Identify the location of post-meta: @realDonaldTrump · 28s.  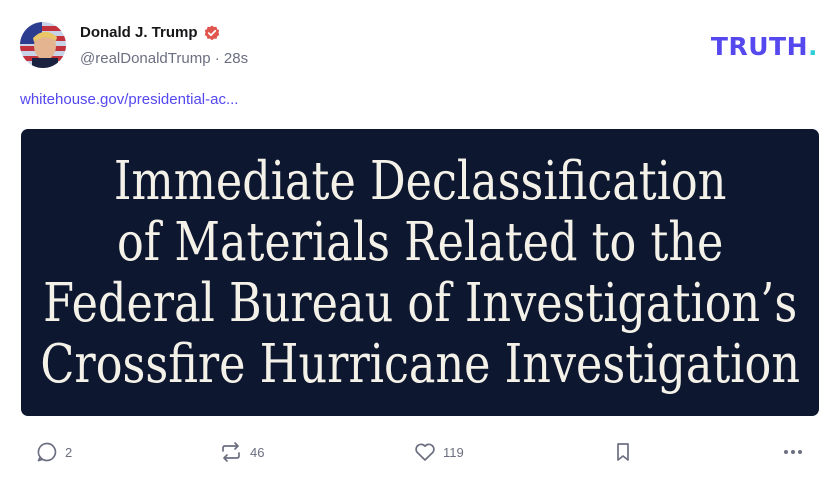
(164, 58).